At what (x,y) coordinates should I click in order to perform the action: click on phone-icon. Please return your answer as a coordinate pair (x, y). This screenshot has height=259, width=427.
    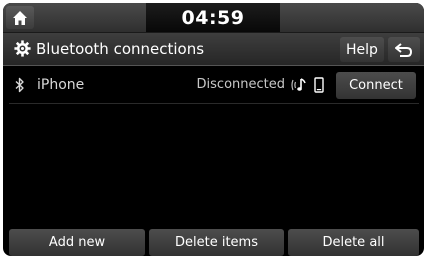
    Looking at the image, I should click on (319, 85).